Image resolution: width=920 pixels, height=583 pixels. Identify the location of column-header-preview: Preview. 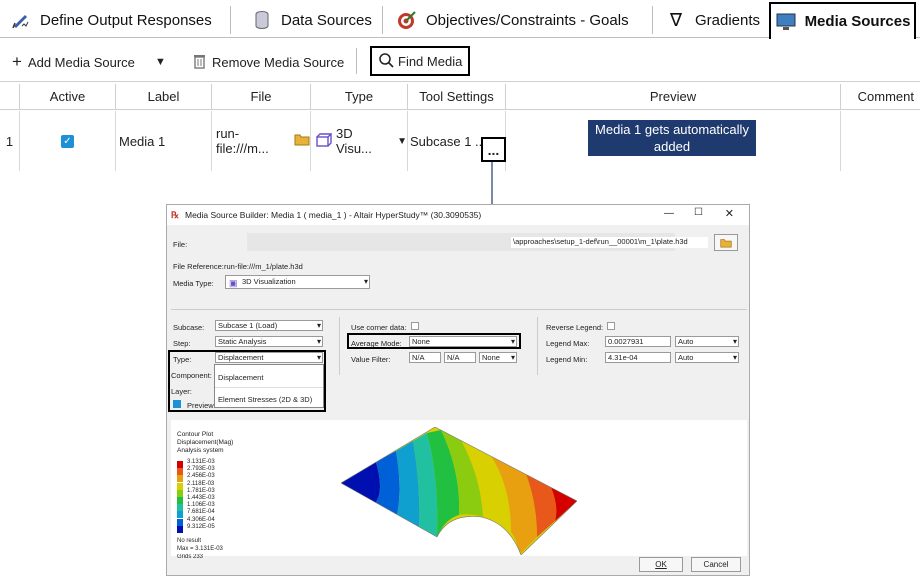
(673, 97).